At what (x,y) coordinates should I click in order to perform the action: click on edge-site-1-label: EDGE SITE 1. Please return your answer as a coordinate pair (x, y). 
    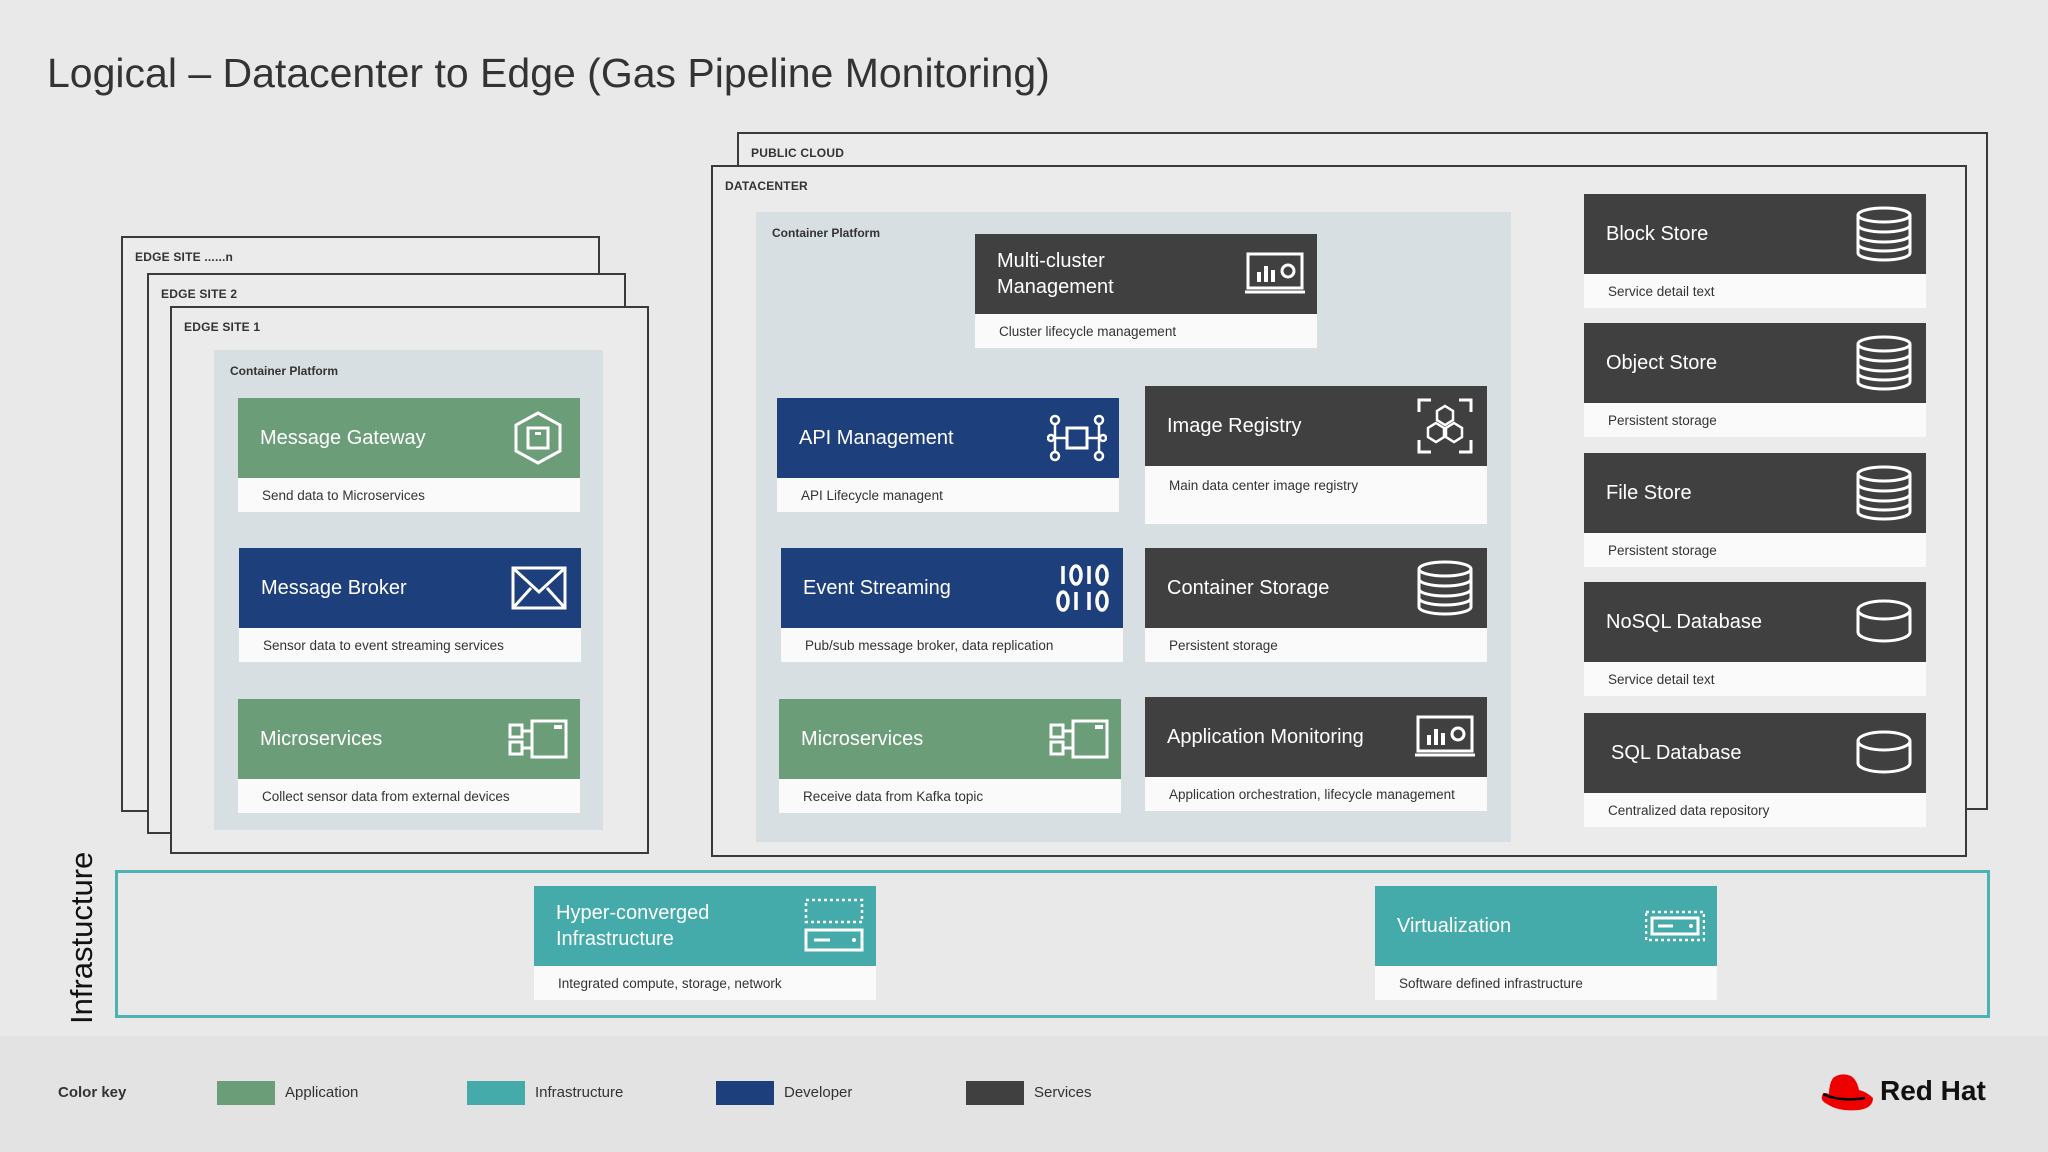
    Looking at the image, I should click on (222, 327).